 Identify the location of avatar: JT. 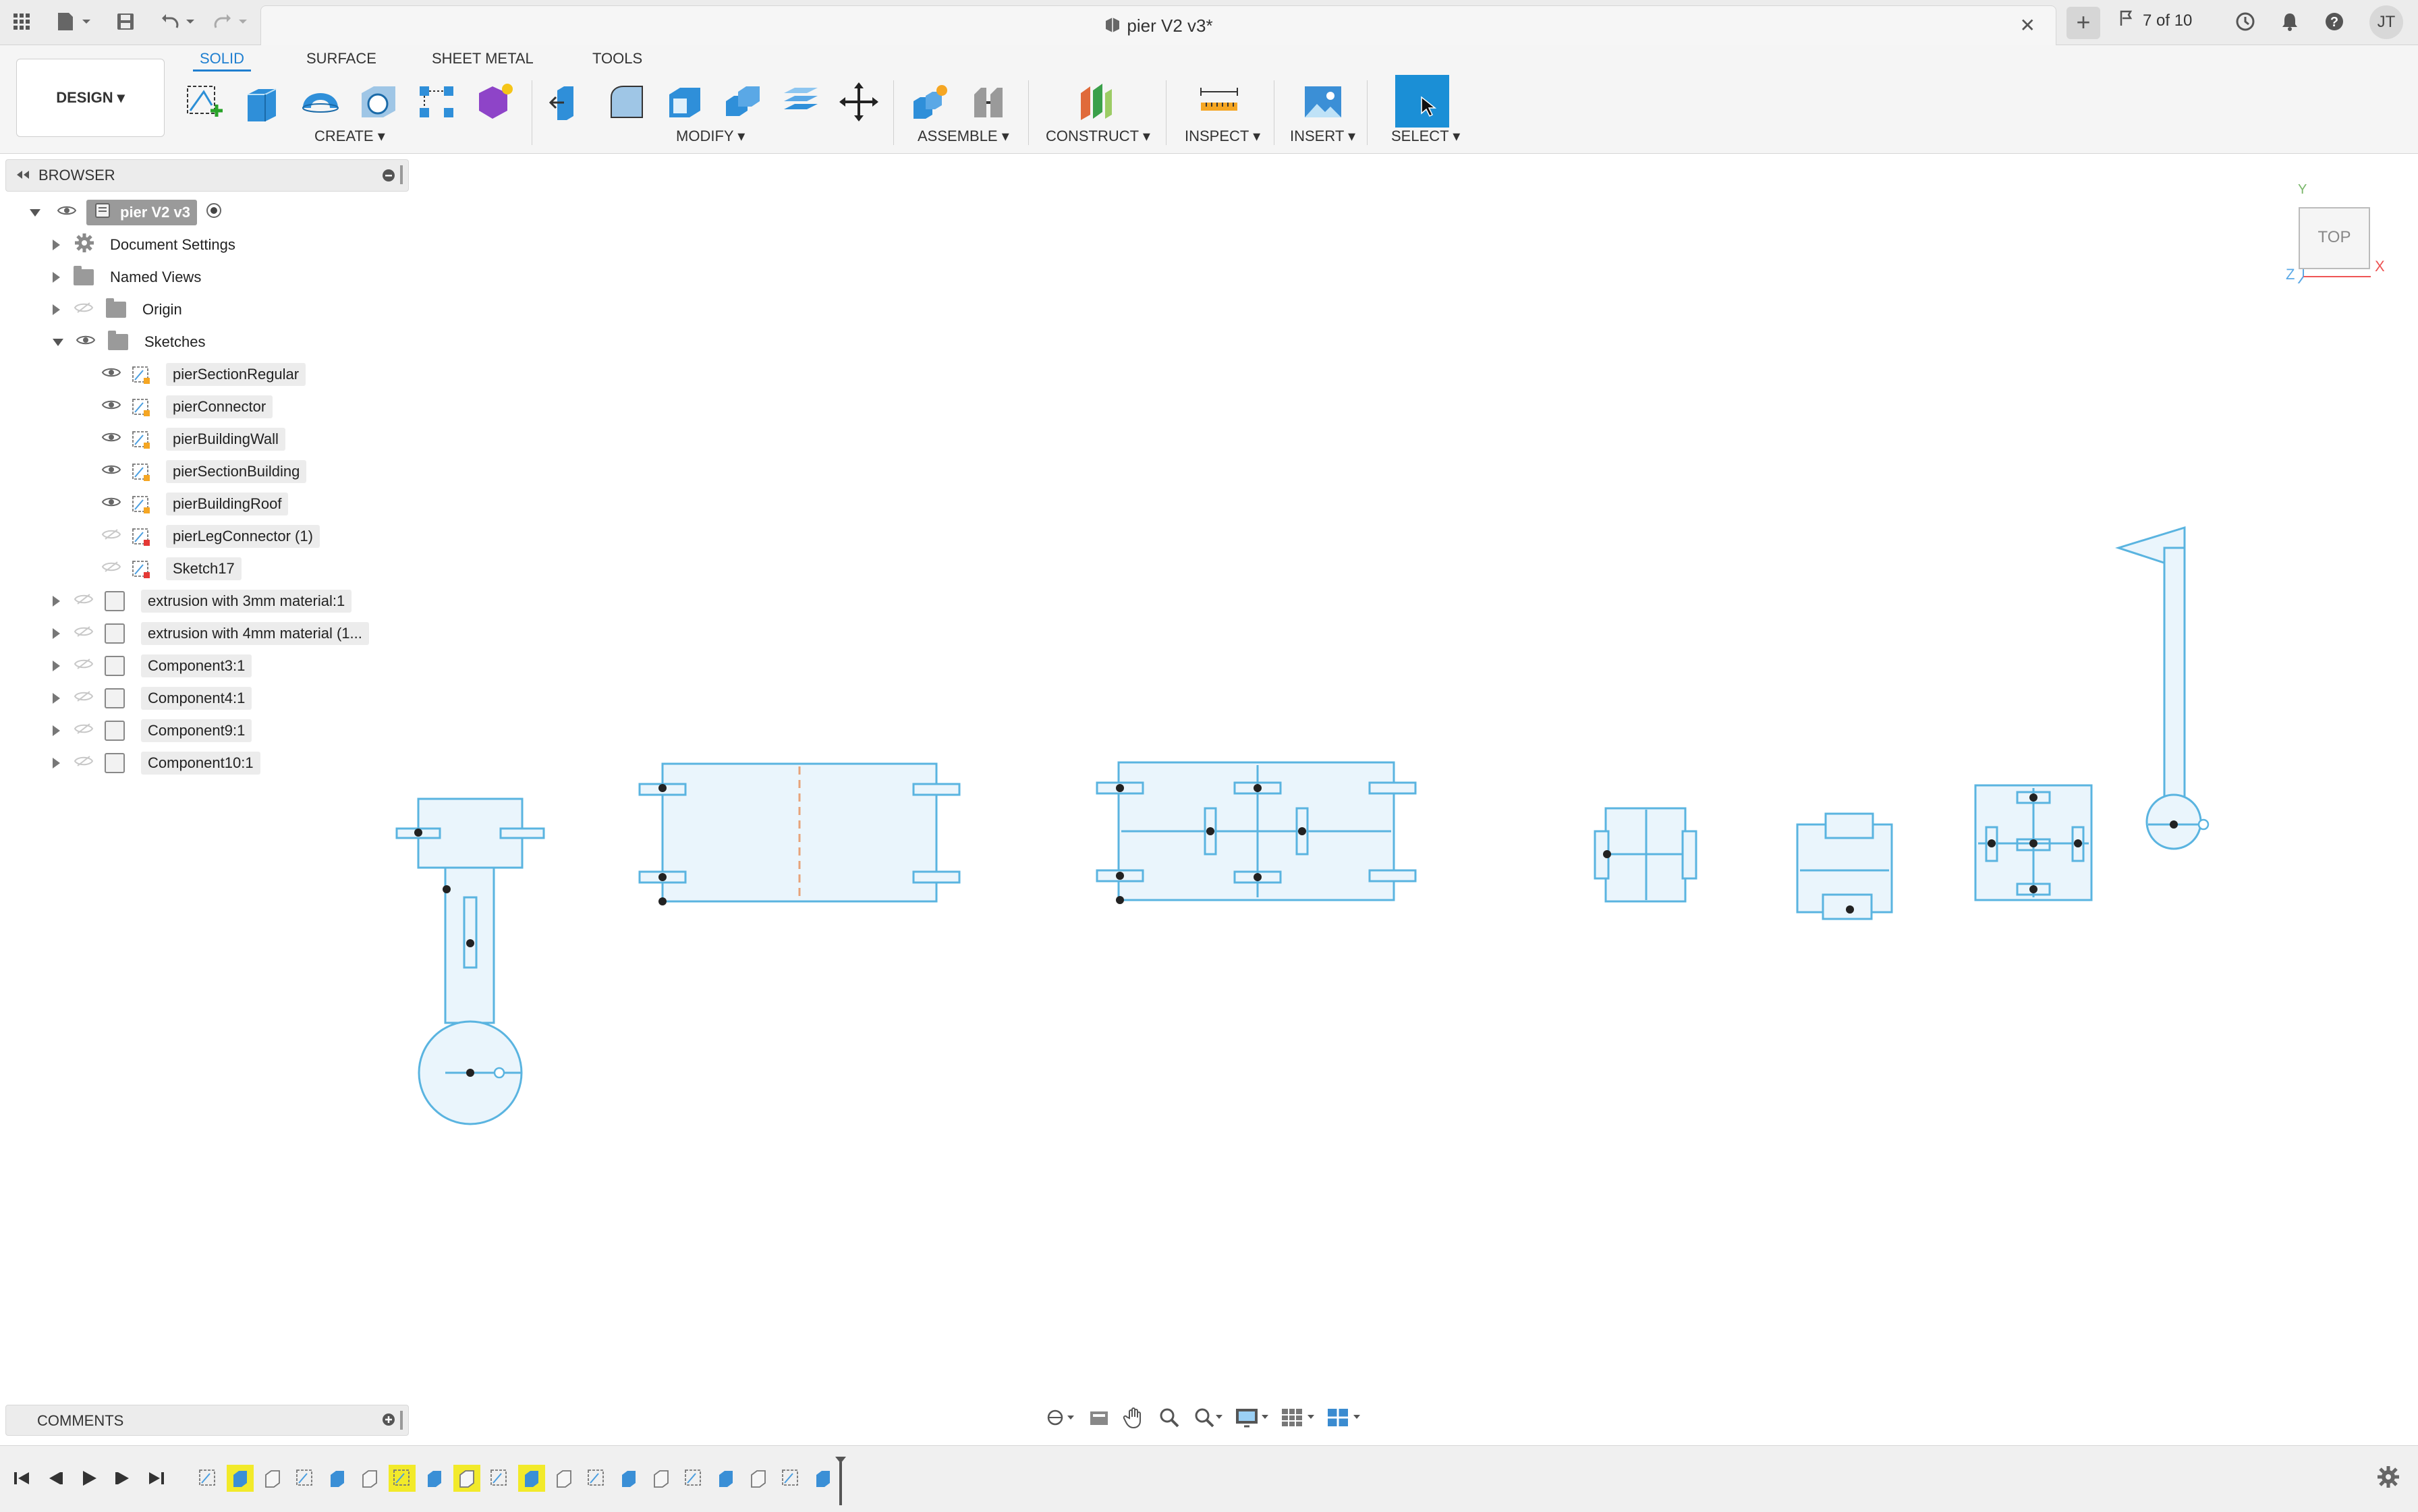
(2386, 22).